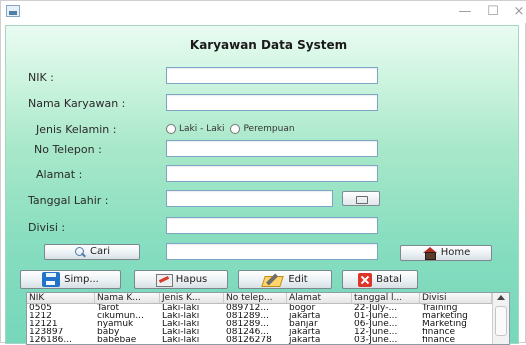 The width and height of the screenshot is (526, 345). I want to click on app-icon, so click(13, 11).